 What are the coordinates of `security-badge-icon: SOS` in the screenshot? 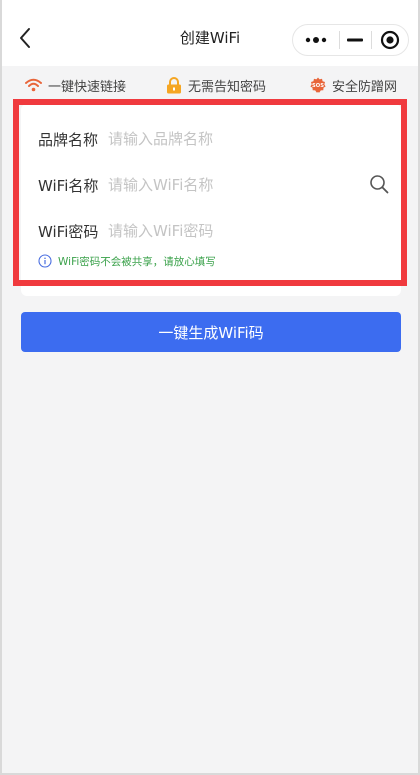 It's located at (318, 85).